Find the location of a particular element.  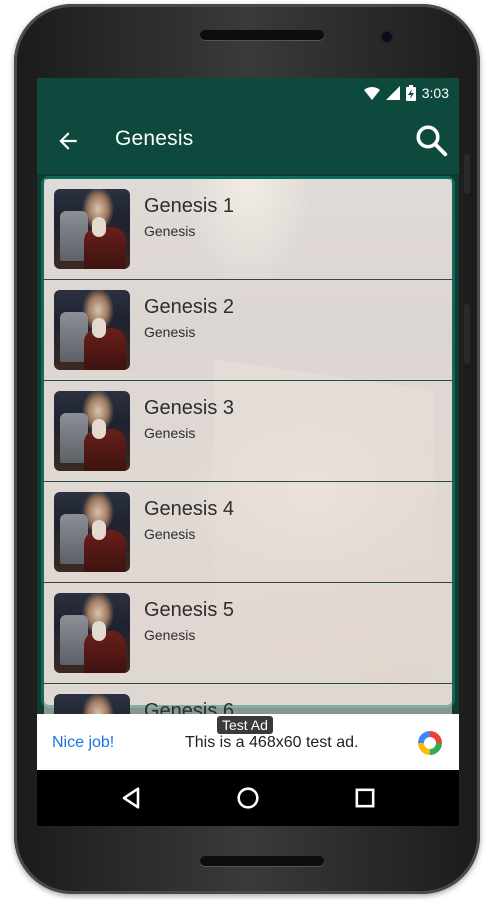

earpiece-speaker is located at coordinates (262, 35).